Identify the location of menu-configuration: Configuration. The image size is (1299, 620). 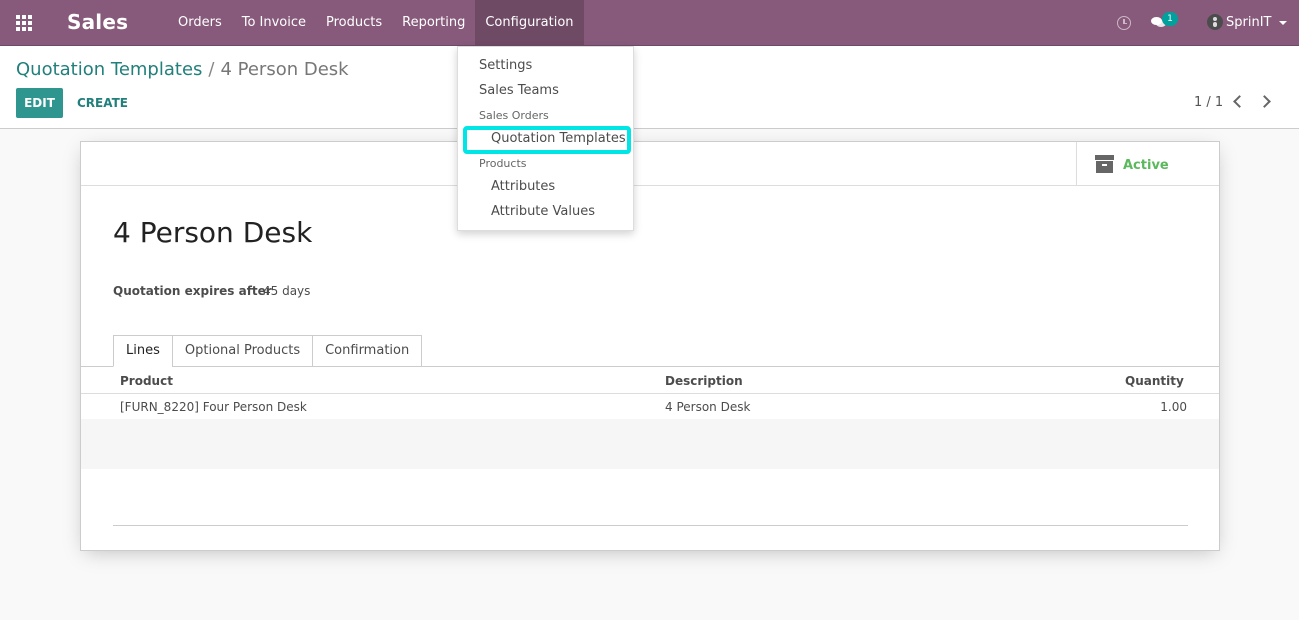
(529, 23).